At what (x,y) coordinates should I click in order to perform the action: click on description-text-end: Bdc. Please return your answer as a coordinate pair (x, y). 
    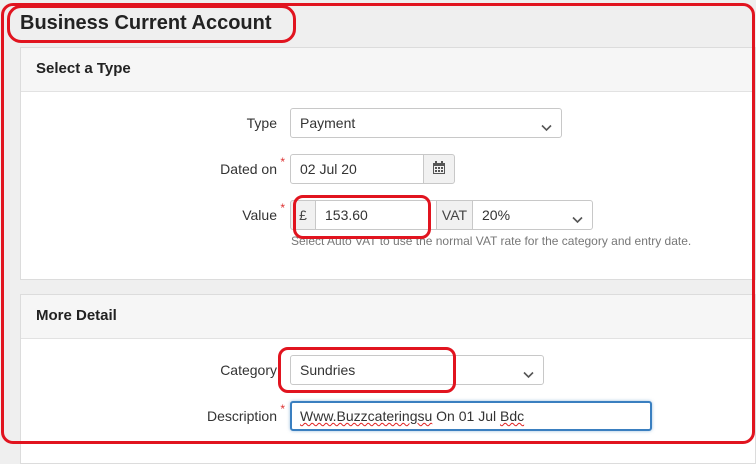
    Looking at the image, I should click on (512, 416).